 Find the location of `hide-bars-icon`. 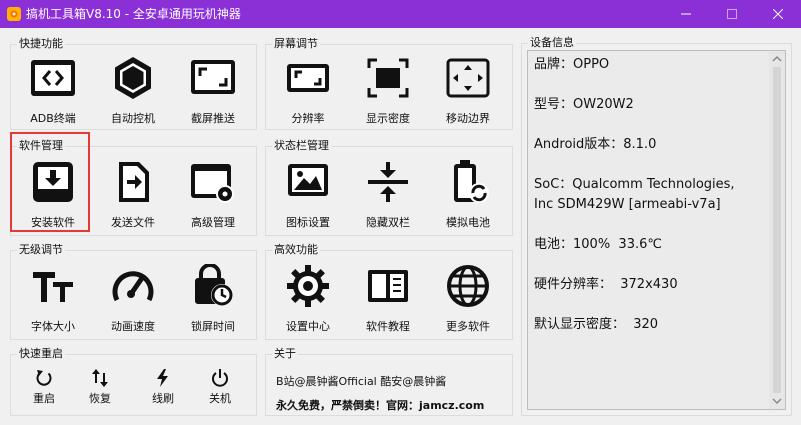

hide-bars-icon is located at coordinates (388, 182).